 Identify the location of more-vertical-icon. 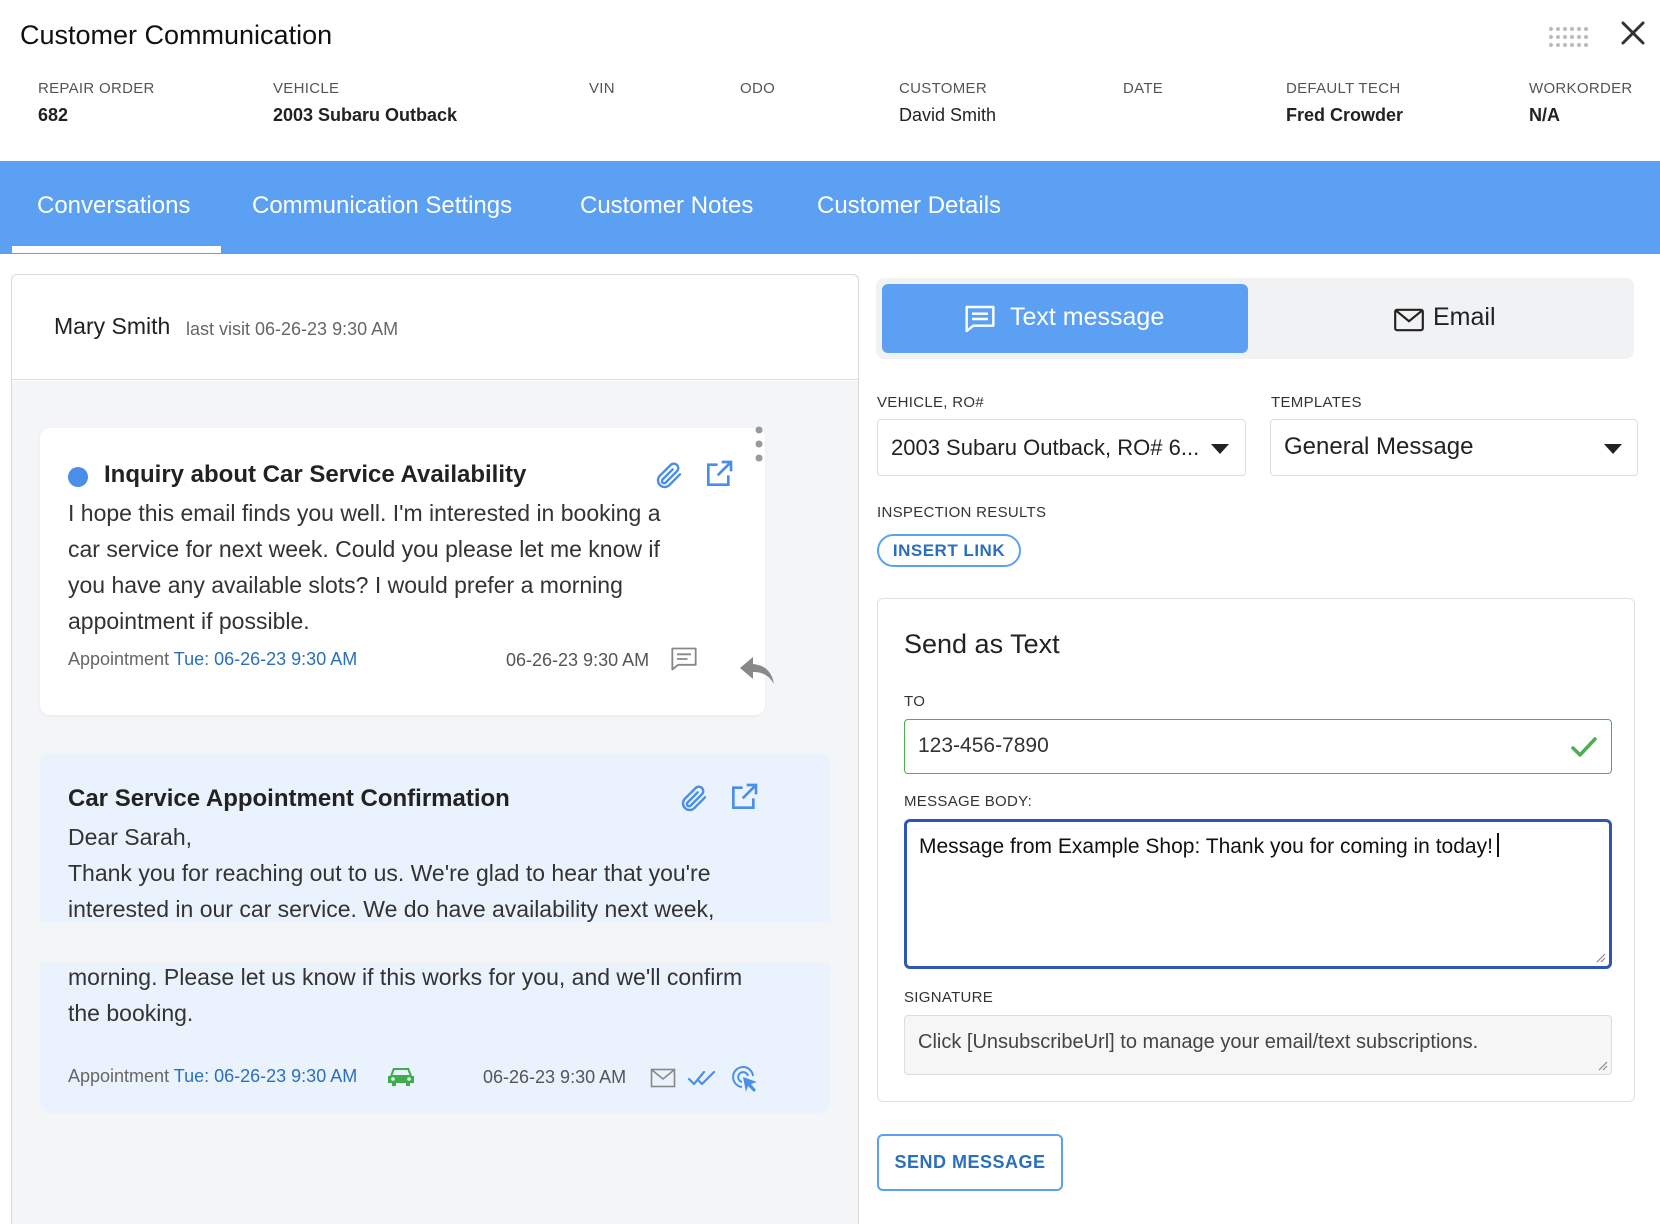
(759, 444).